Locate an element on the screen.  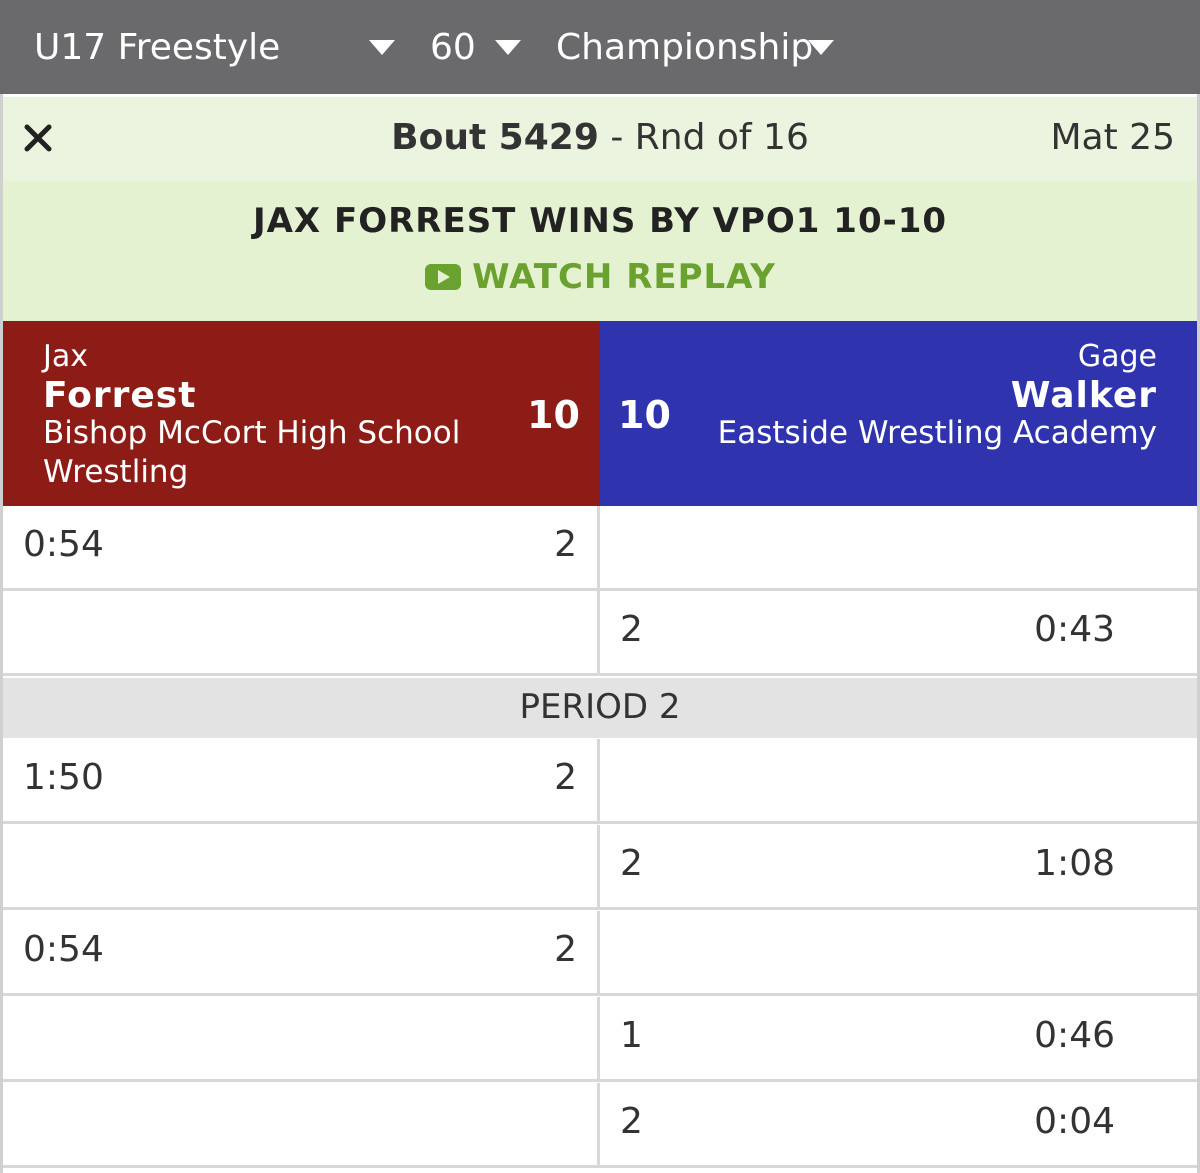
blue-score-cell: 2 0:43 is located at coordinates (898, 632).